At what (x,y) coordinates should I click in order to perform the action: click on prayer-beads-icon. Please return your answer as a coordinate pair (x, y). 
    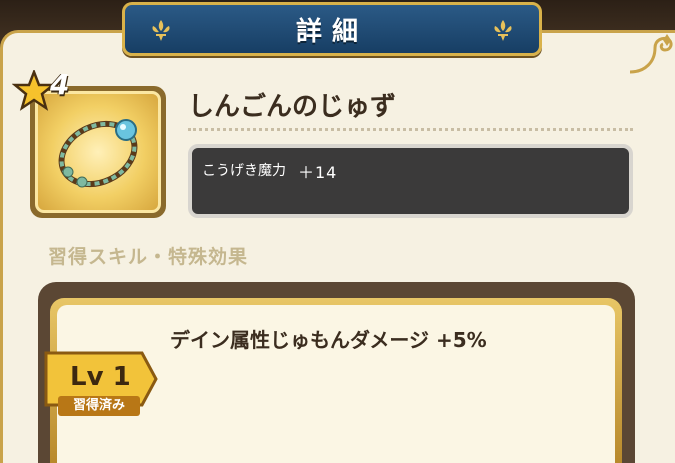
    Looking at the image, I should click on (98, 153).